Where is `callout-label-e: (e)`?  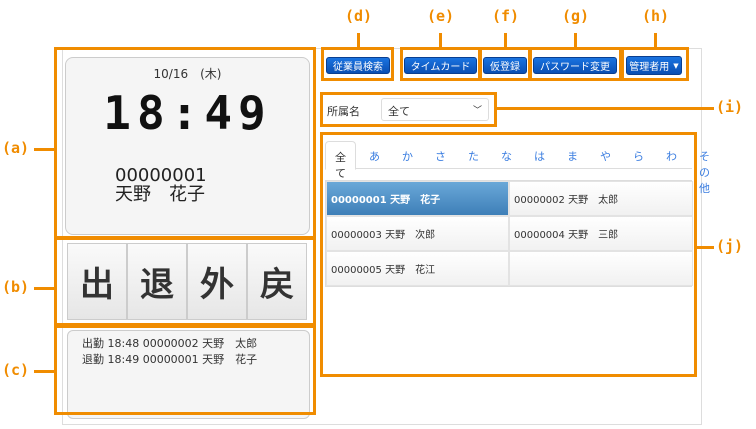
callout-label-e: (e) is located at coordinates (441, 16).